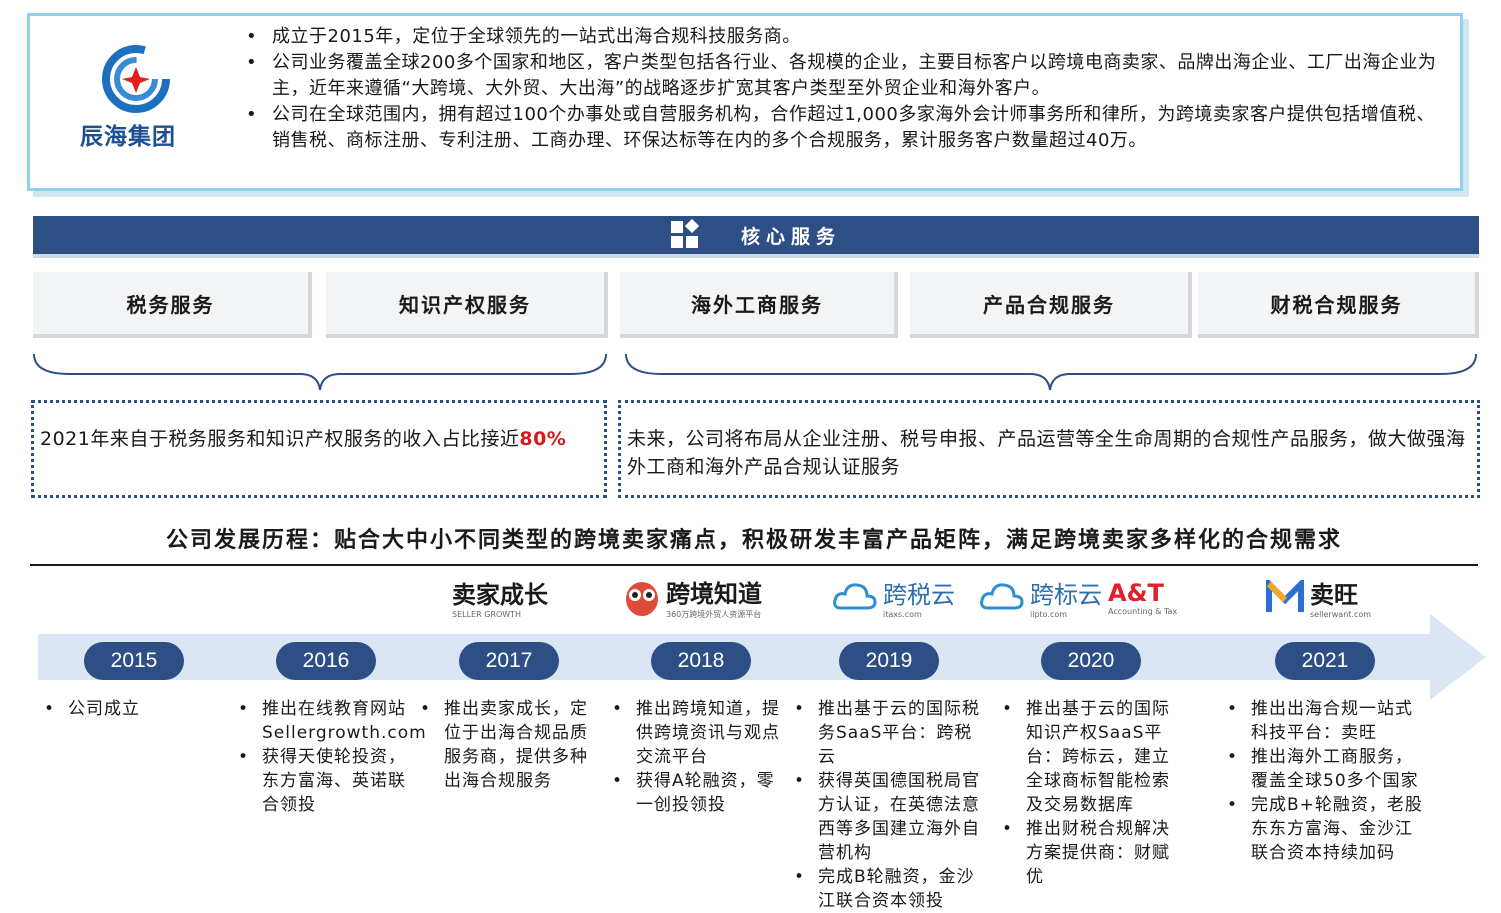 The image size is (1501, 913). What do you see at coordinates (685, 233) in the screenshot?
I see `grid-icon` at bounding box center [685, 233].